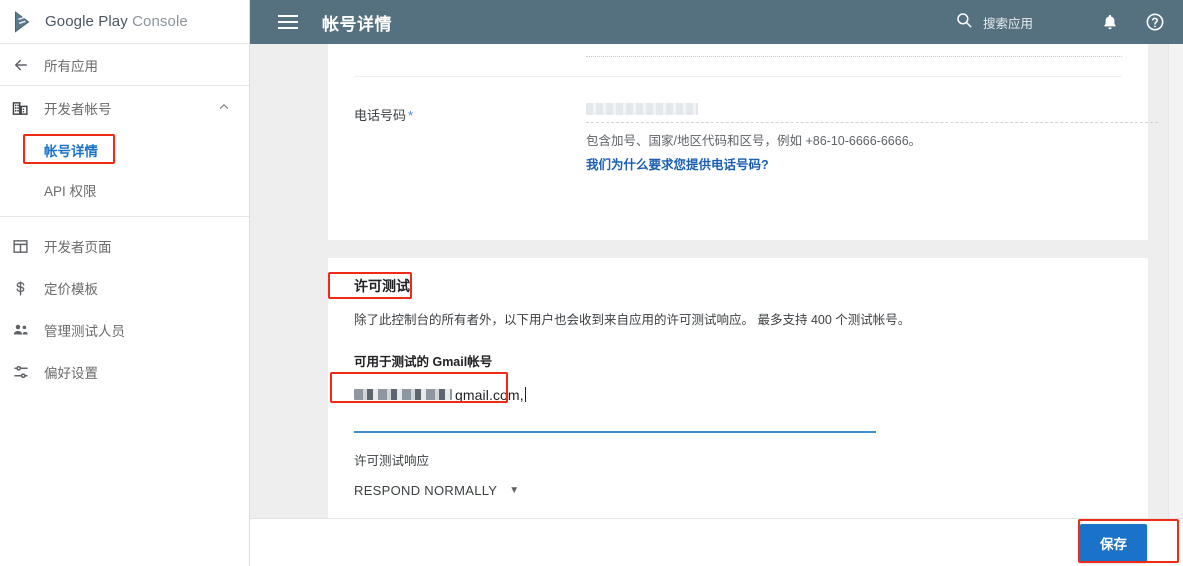 Image resolution: width=1183 pixels, height=566 pixels. What do you see at coordinates (403, 394) in the screenshot?
I see `gmail-redacted-prefix` at bounding box center [403, 394].